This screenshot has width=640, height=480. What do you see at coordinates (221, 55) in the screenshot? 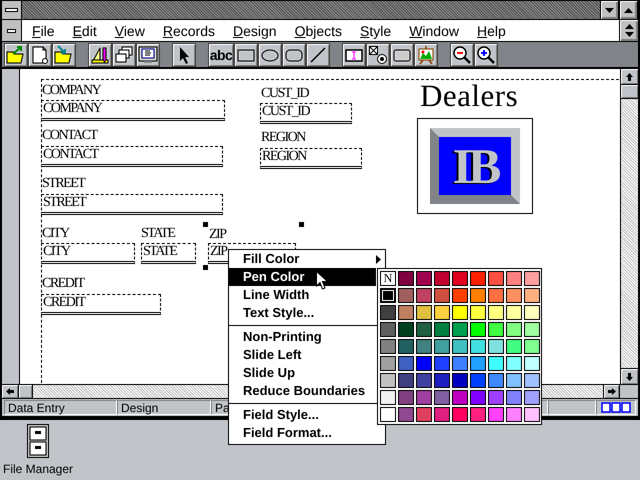
I see `text-tool-button: abc` at bounding box center [221, 55].